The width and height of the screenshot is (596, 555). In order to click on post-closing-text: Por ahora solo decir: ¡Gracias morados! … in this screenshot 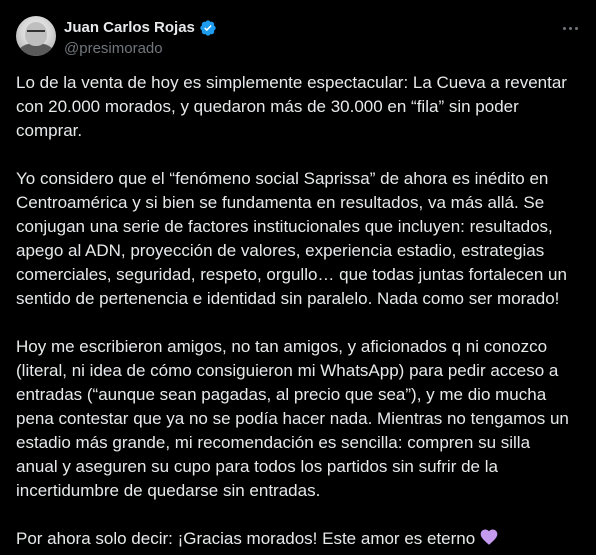, I will do `click(246, 538)`.